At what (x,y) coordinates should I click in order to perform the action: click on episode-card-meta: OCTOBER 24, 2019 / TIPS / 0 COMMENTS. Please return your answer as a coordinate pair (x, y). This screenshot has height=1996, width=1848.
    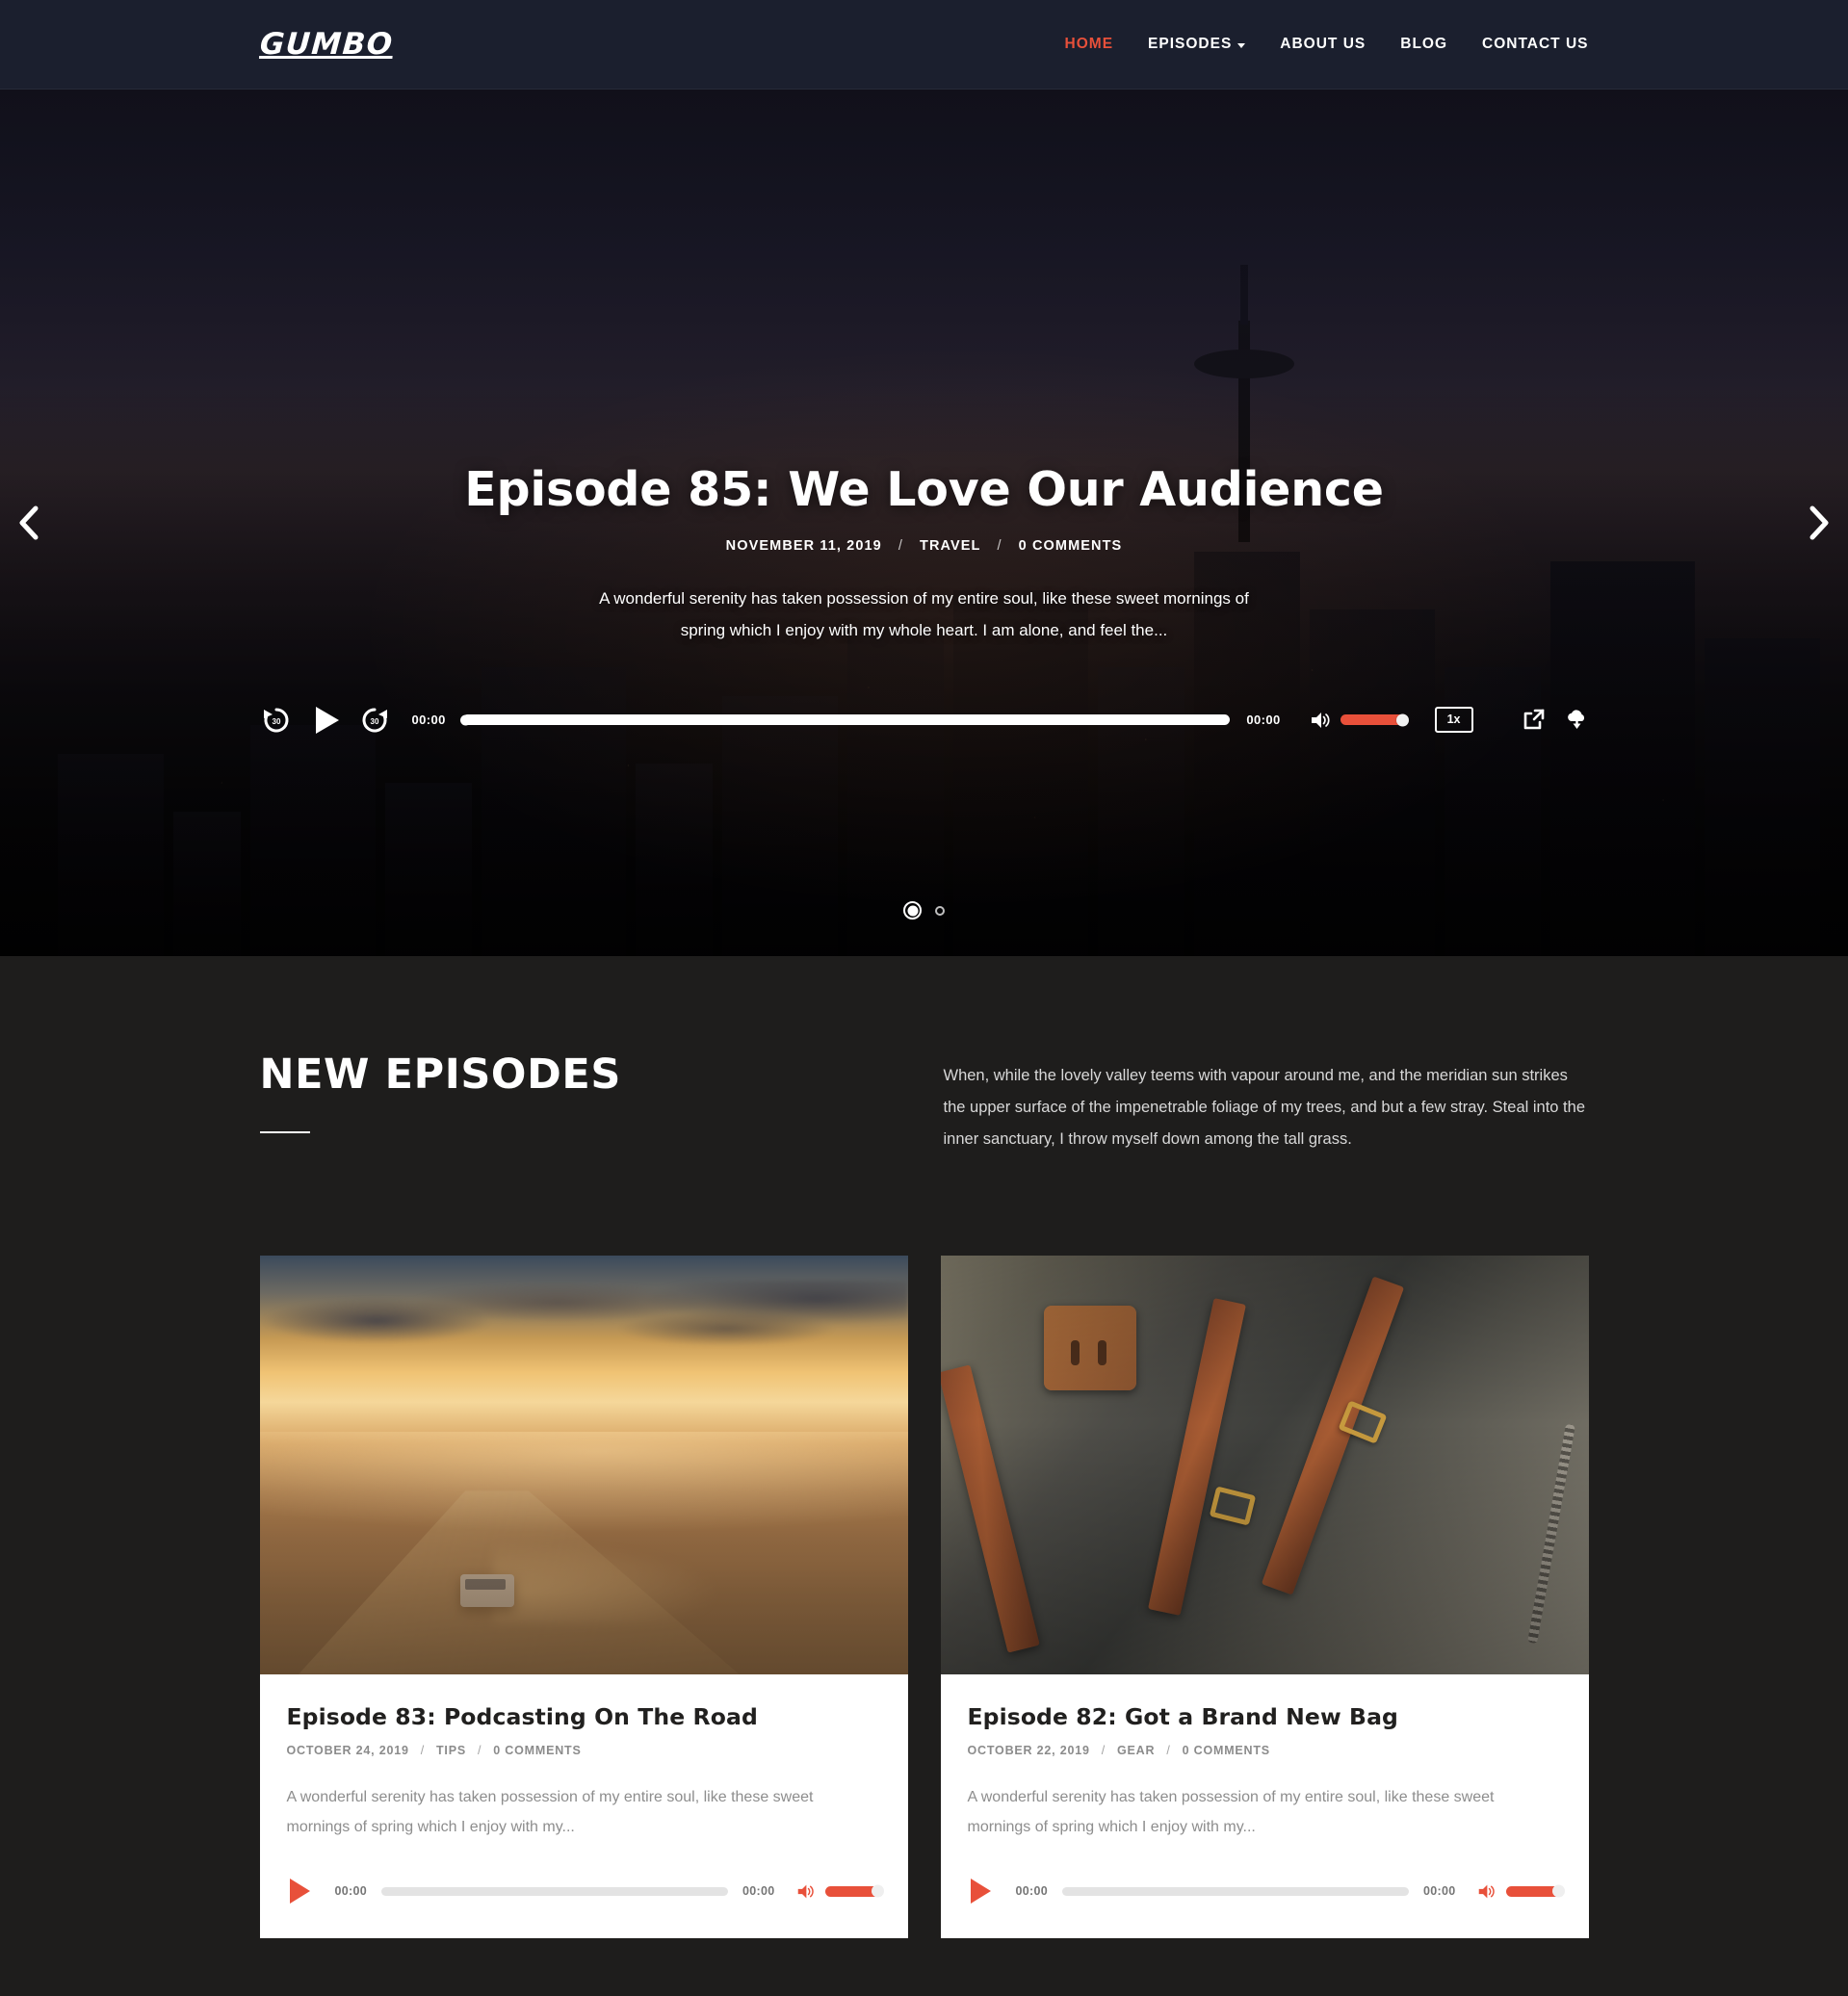
    Looking at the image, I should click on (584, 1751).